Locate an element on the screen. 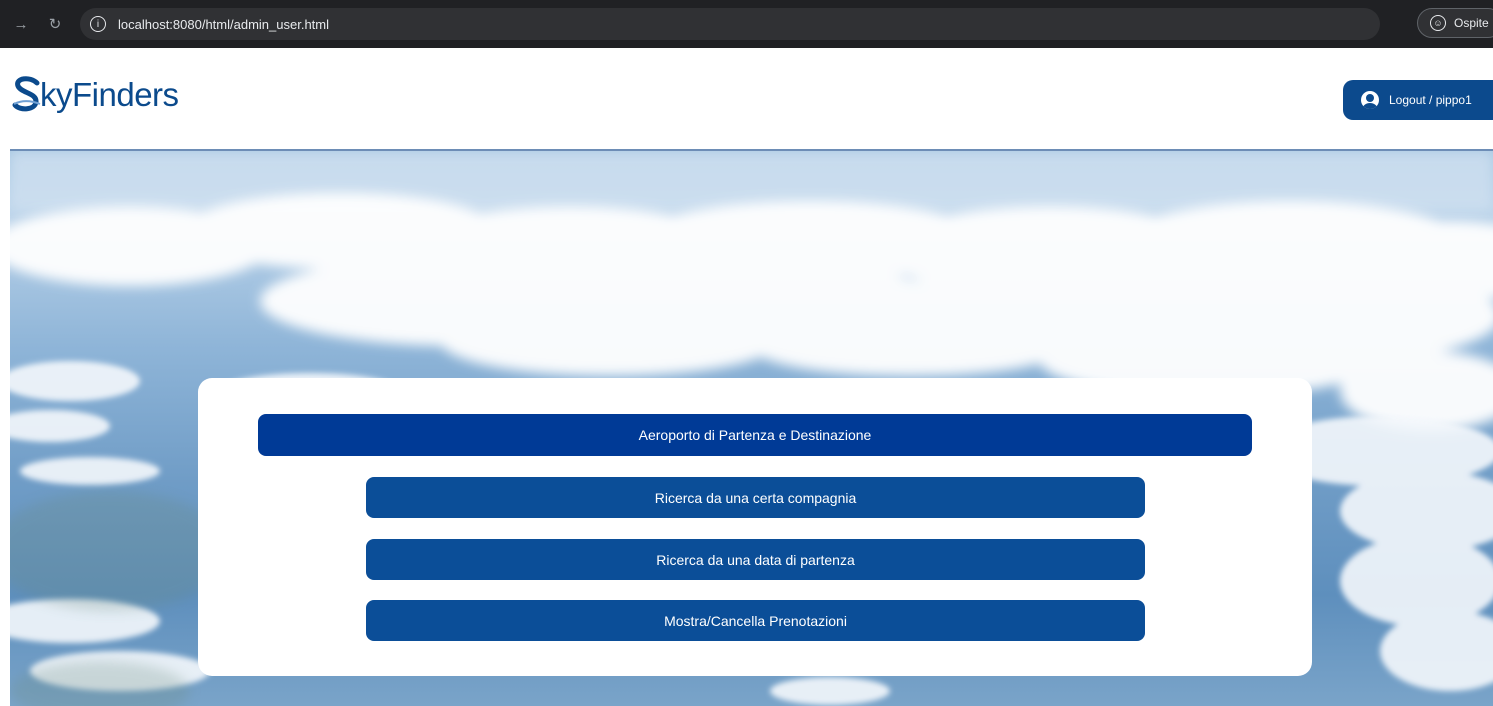  info-icon: i is located at coordinates (98, 24).